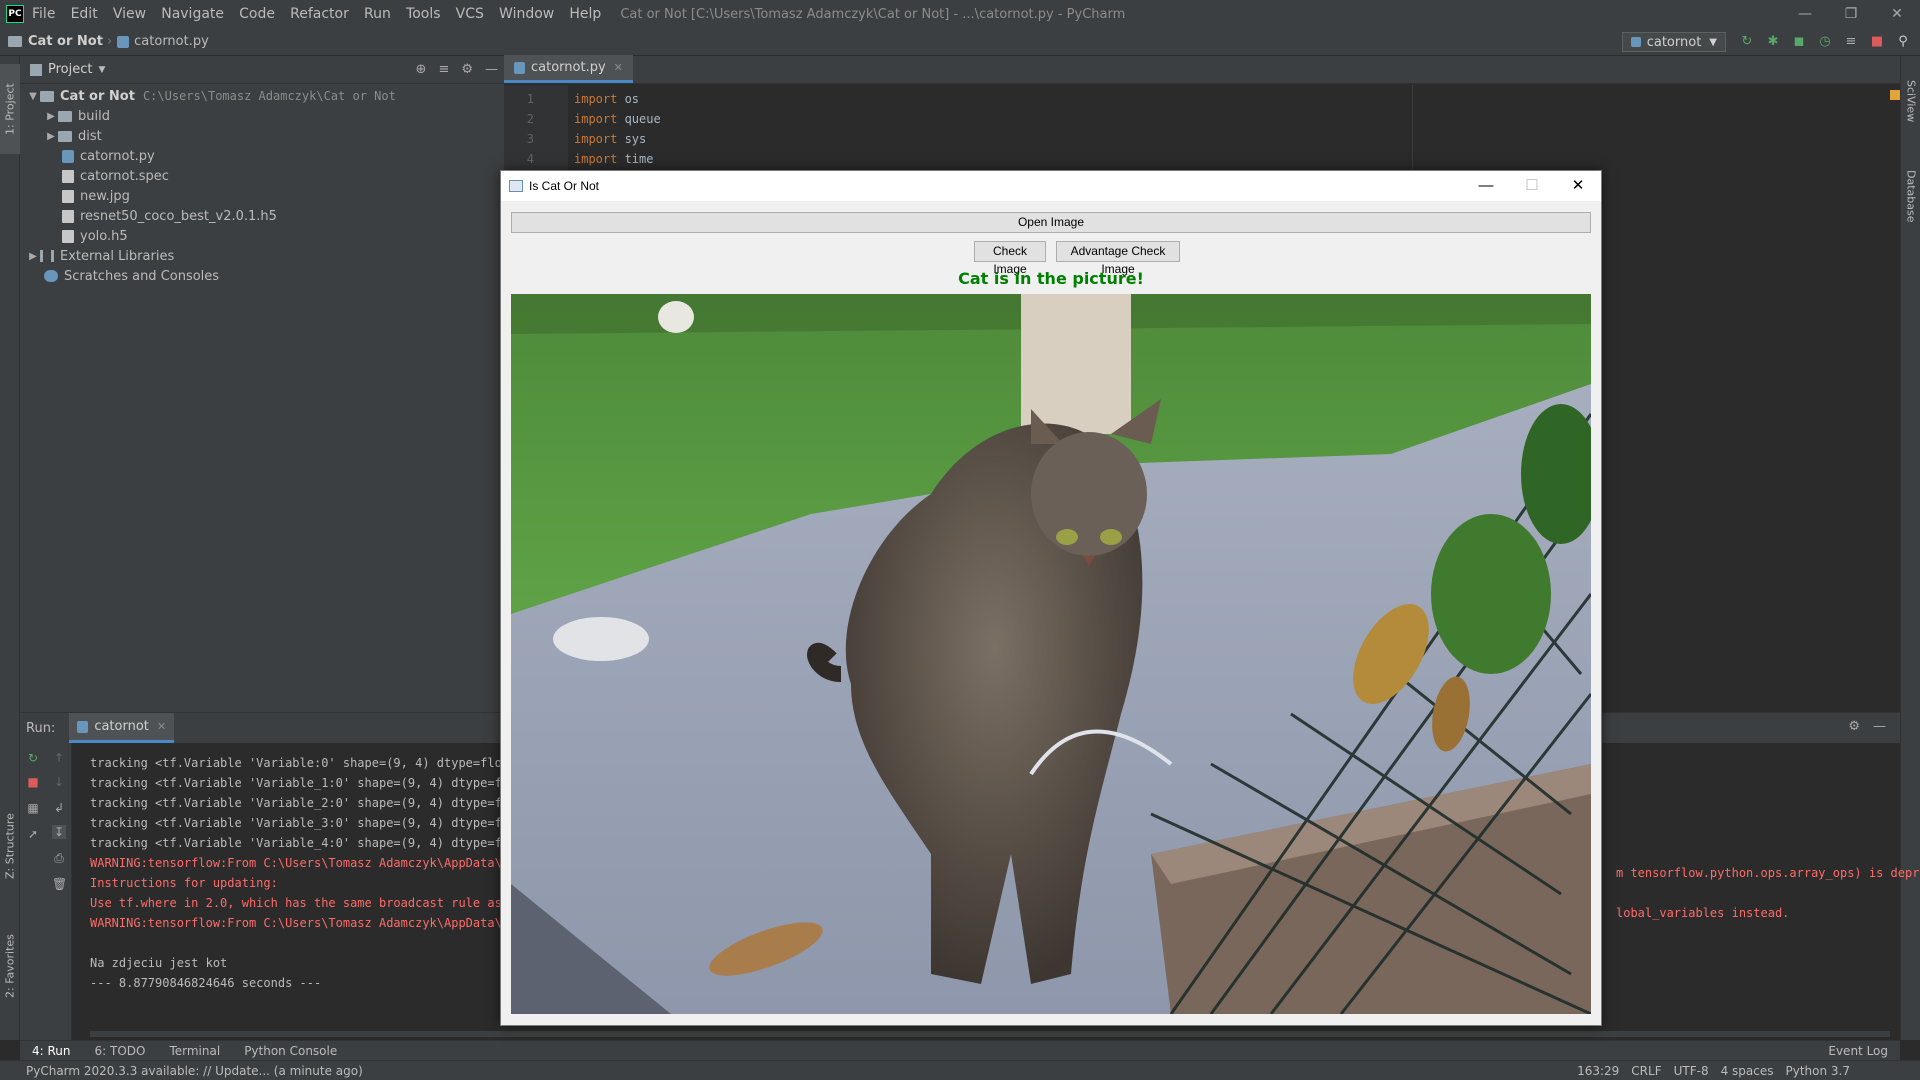 The width and height of the screenshot is (1920, 1080). What do you see at coordinates (526, 14) in the screenshot?
I see `menu-window: Window` at bounding box center [526, 14].